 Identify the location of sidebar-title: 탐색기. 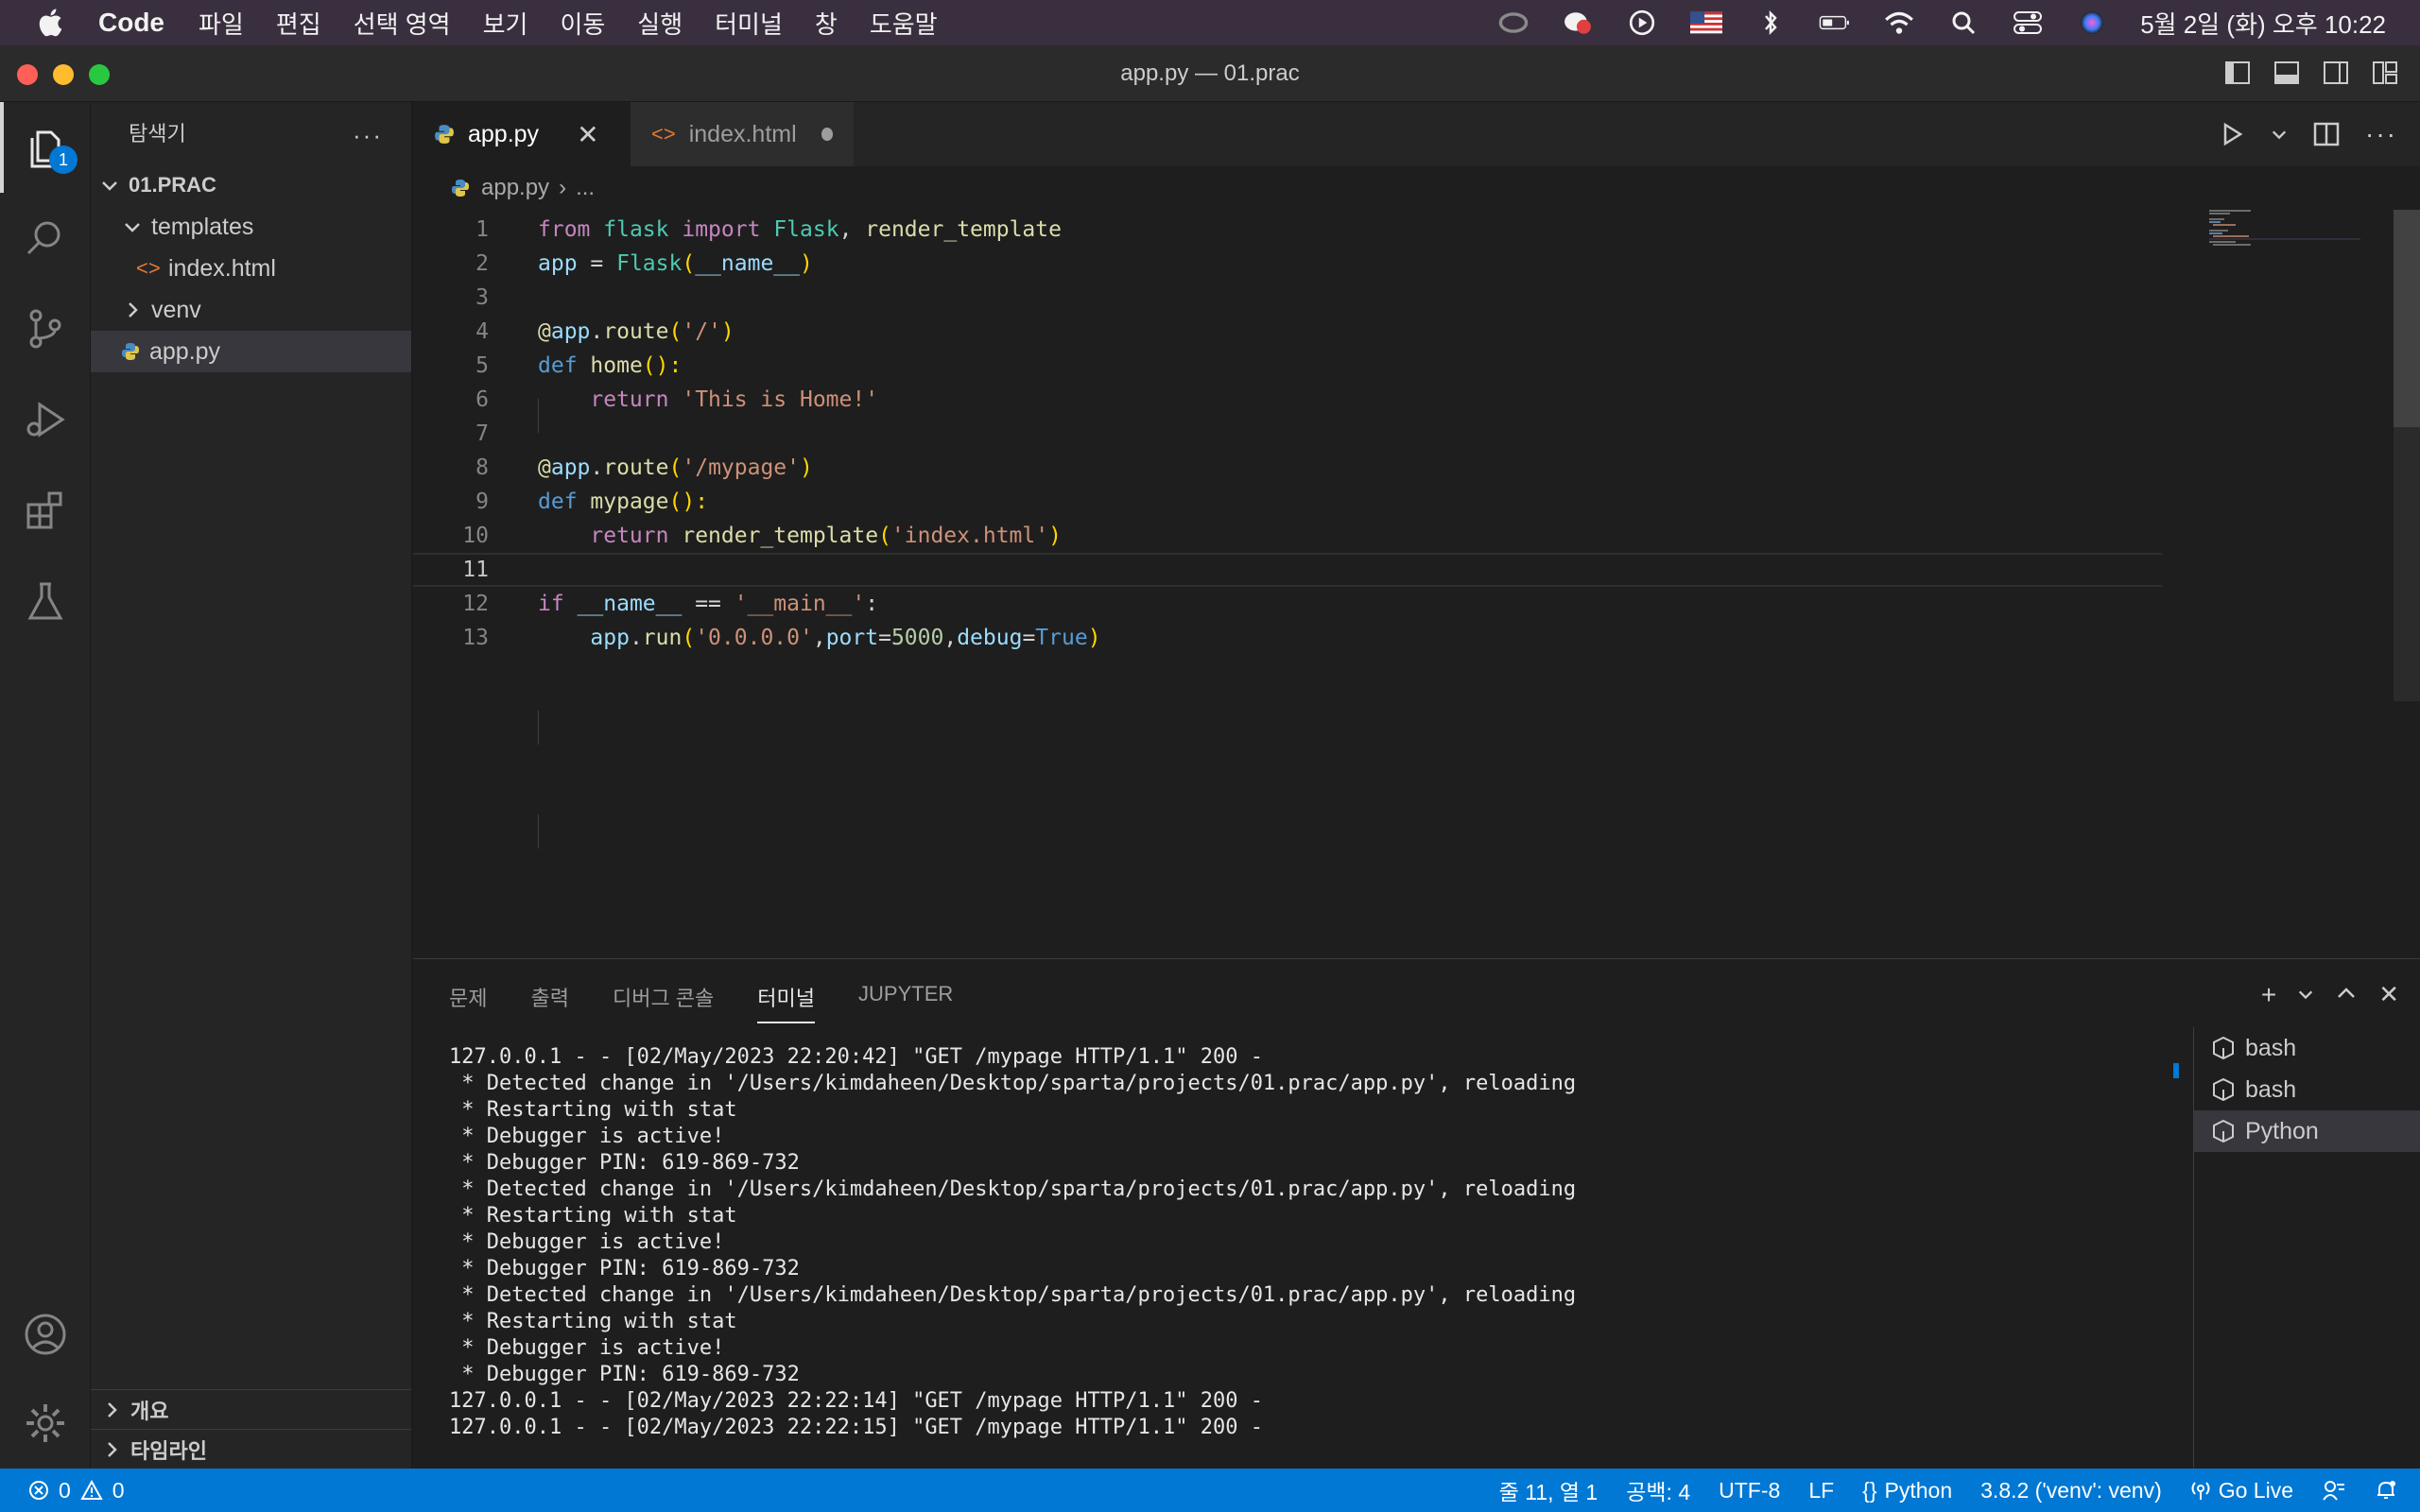
(157, 134).